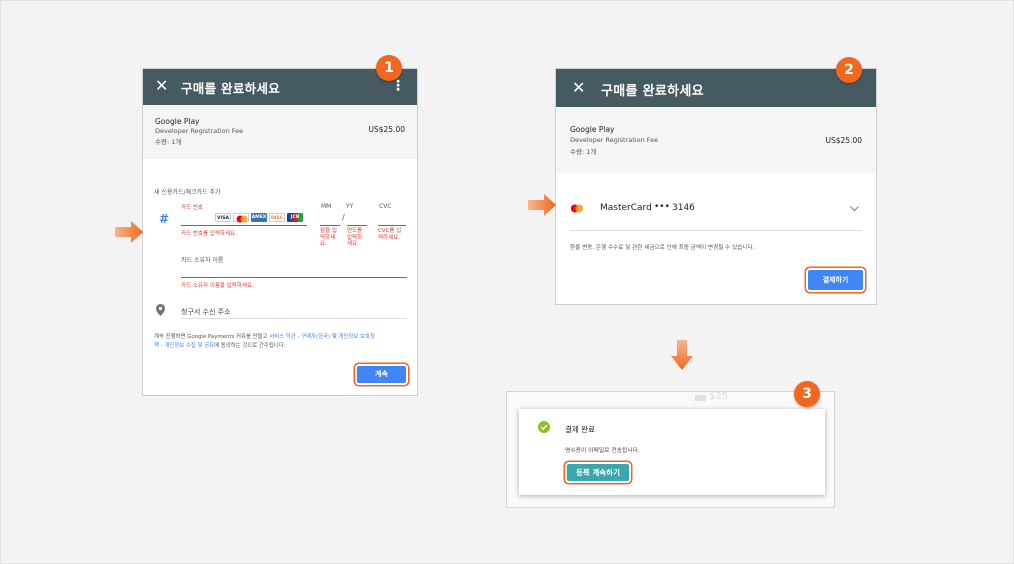  What do you see at coordinates (626, 208) in the screenshot?
I see `card-name: MasterCard` at bounding box center [626, 208].